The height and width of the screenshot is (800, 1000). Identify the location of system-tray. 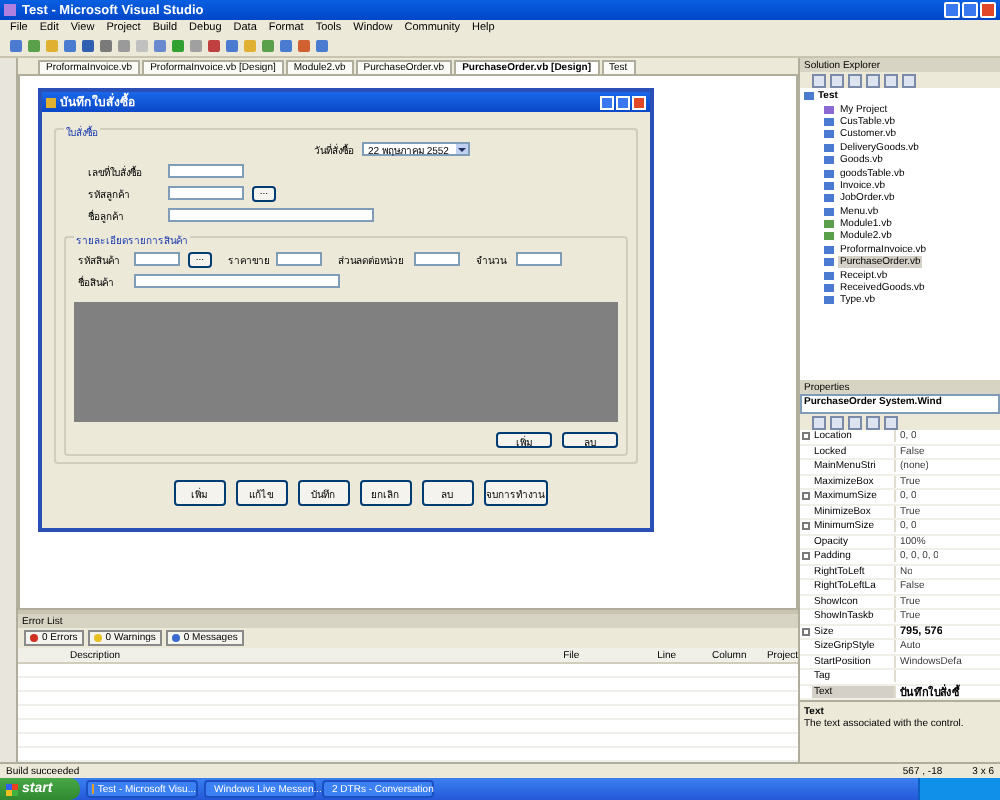
(959, 789).